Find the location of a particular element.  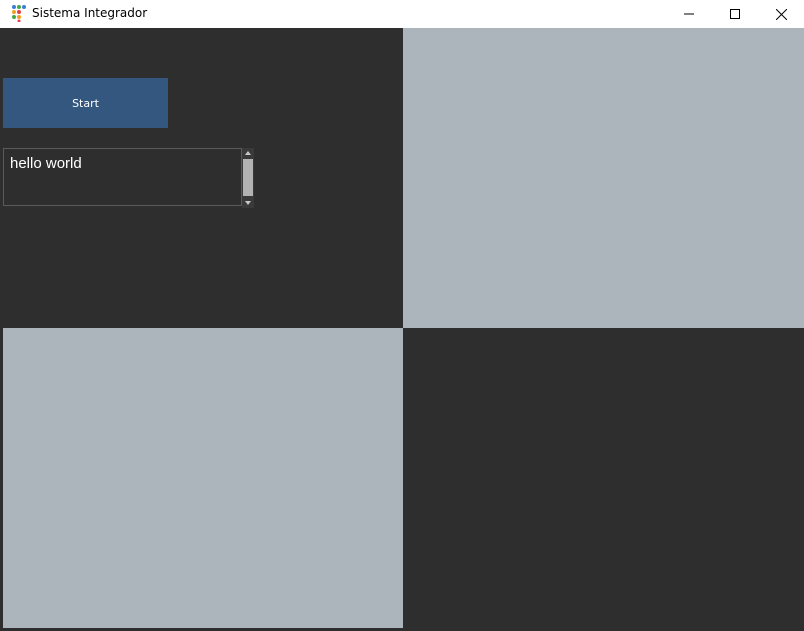

minimize-button is located at coordinates (689, 14).